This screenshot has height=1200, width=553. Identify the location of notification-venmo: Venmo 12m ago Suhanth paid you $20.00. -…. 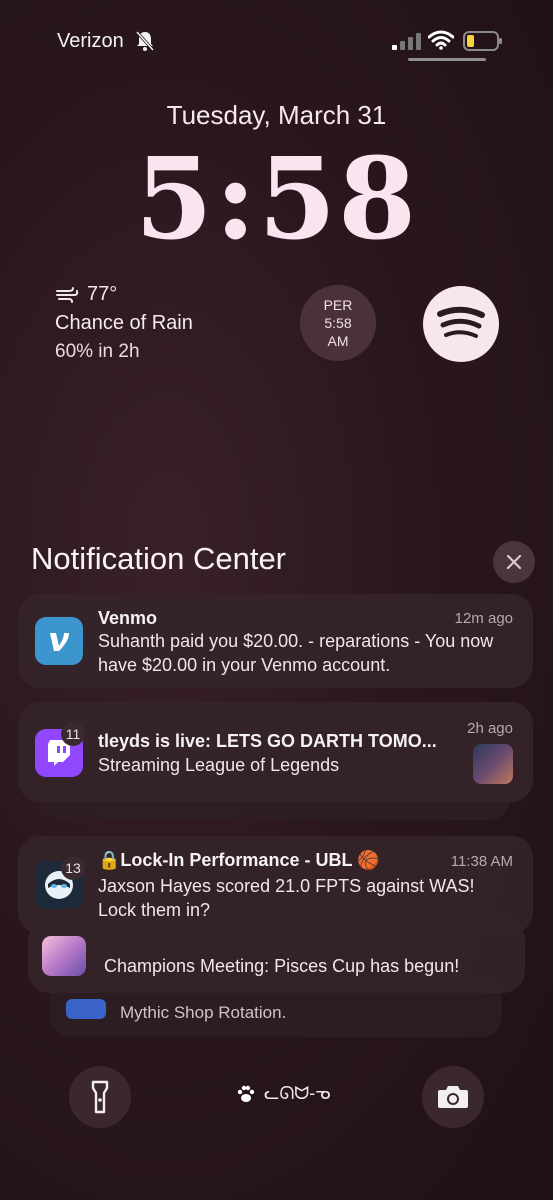
(275, 641).